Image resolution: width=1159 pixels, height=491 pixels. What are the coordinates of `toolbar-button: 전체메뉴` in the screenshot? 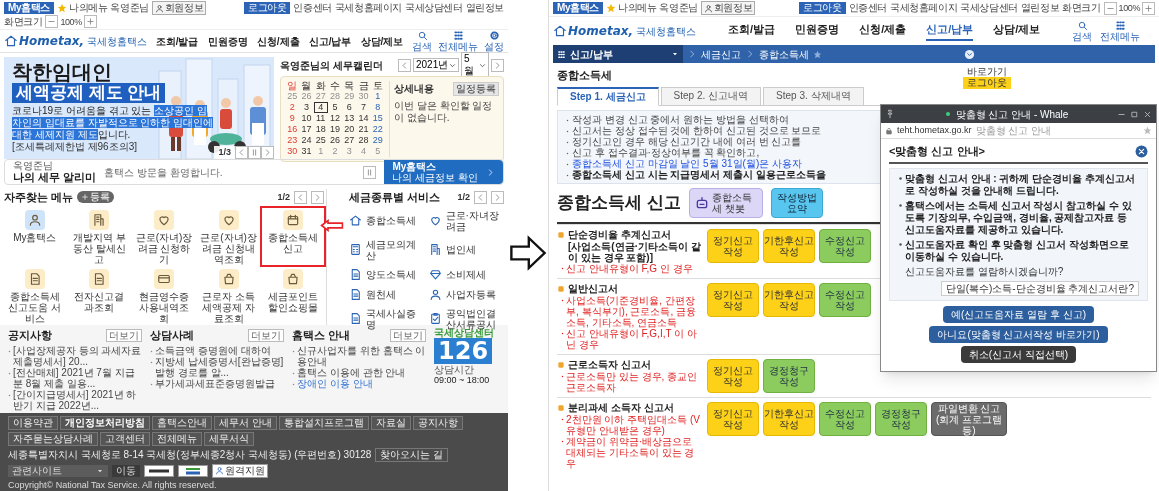 It's located at (458, 41).